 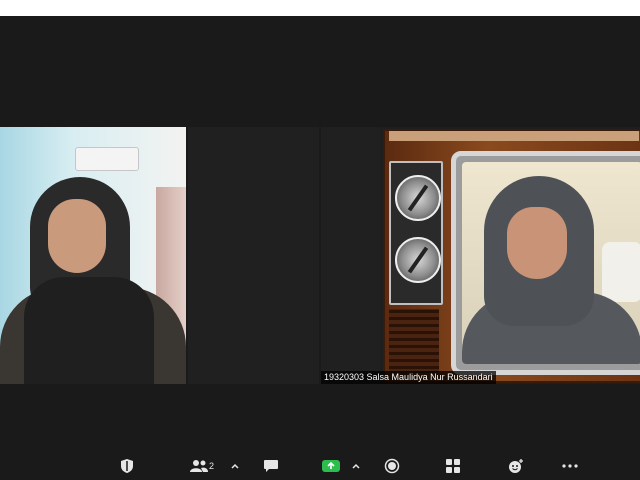 I want to click on share-options-button, so click(x=356, y=466).